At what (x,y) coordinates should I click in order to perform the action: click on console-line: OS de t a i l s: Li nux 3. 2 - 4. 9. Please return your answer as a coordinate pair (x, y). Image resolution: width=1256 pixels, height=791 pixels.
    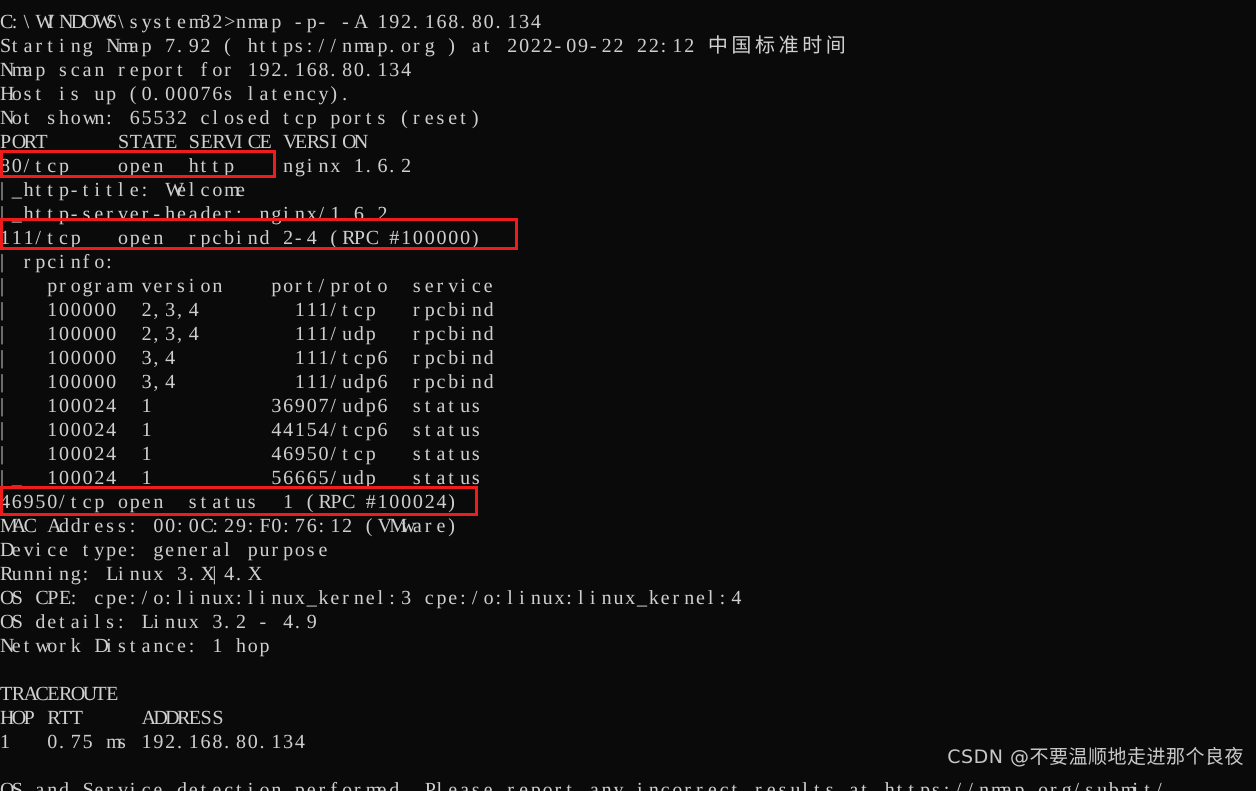
    Looking at the image, I should click on (158, 622).